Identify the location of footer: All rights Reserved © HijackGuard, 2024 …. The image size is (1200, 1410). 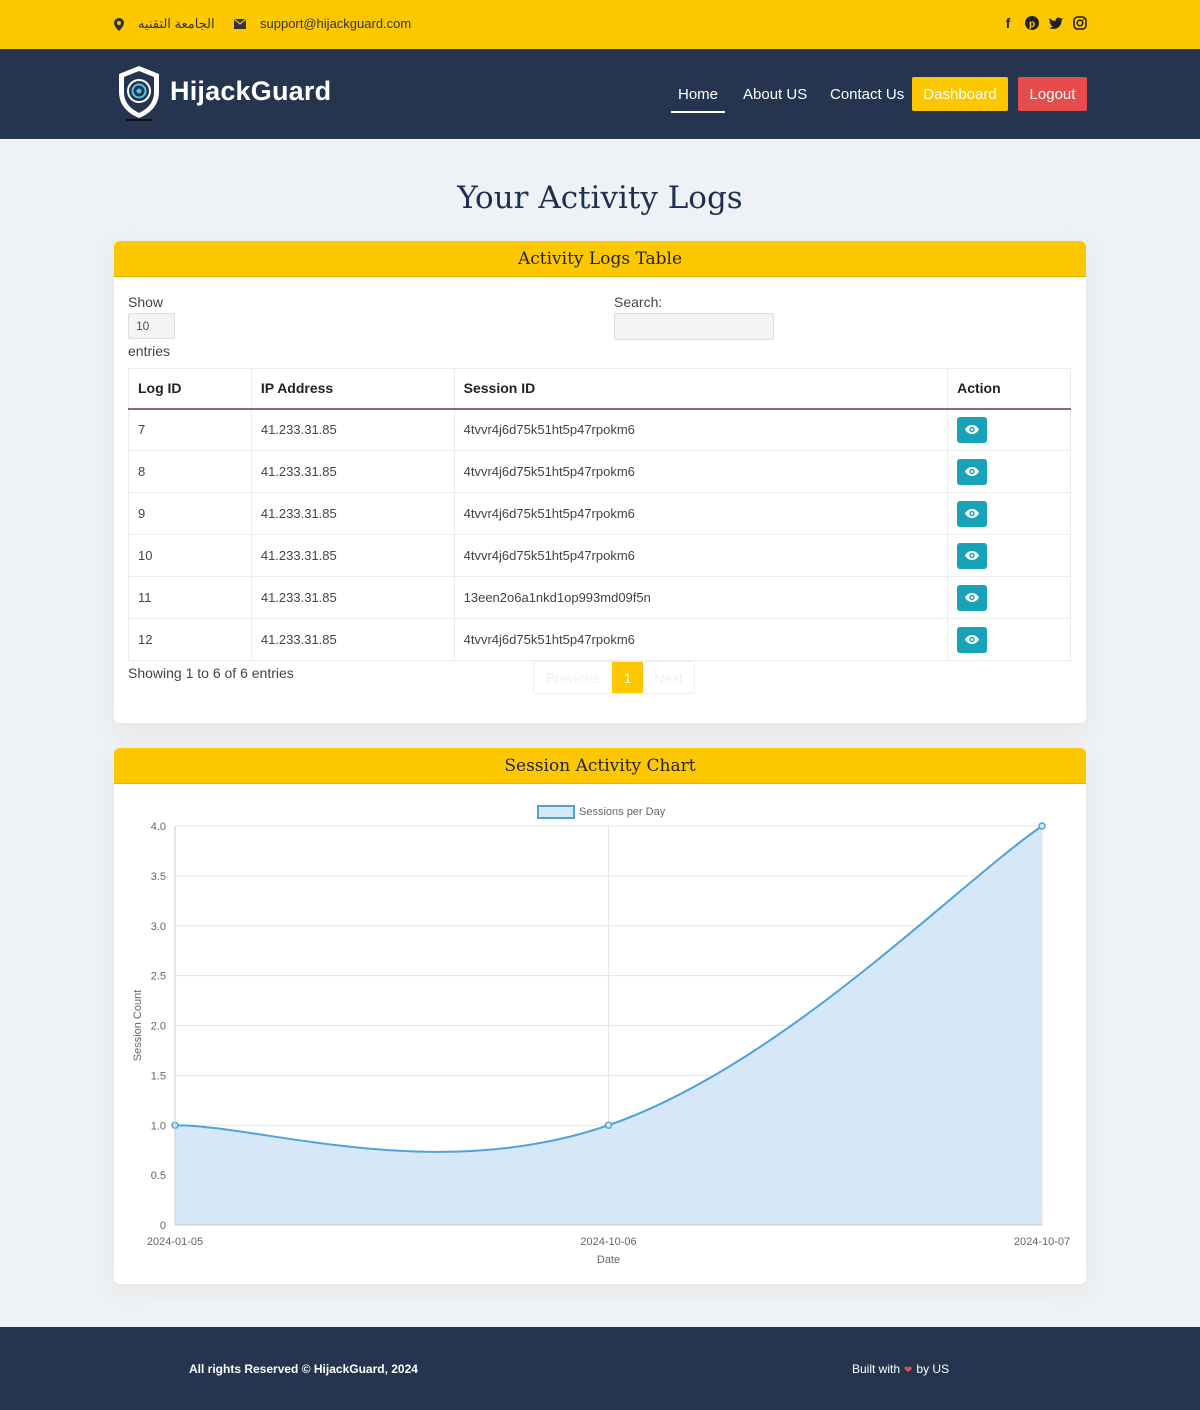
(600, 1368).